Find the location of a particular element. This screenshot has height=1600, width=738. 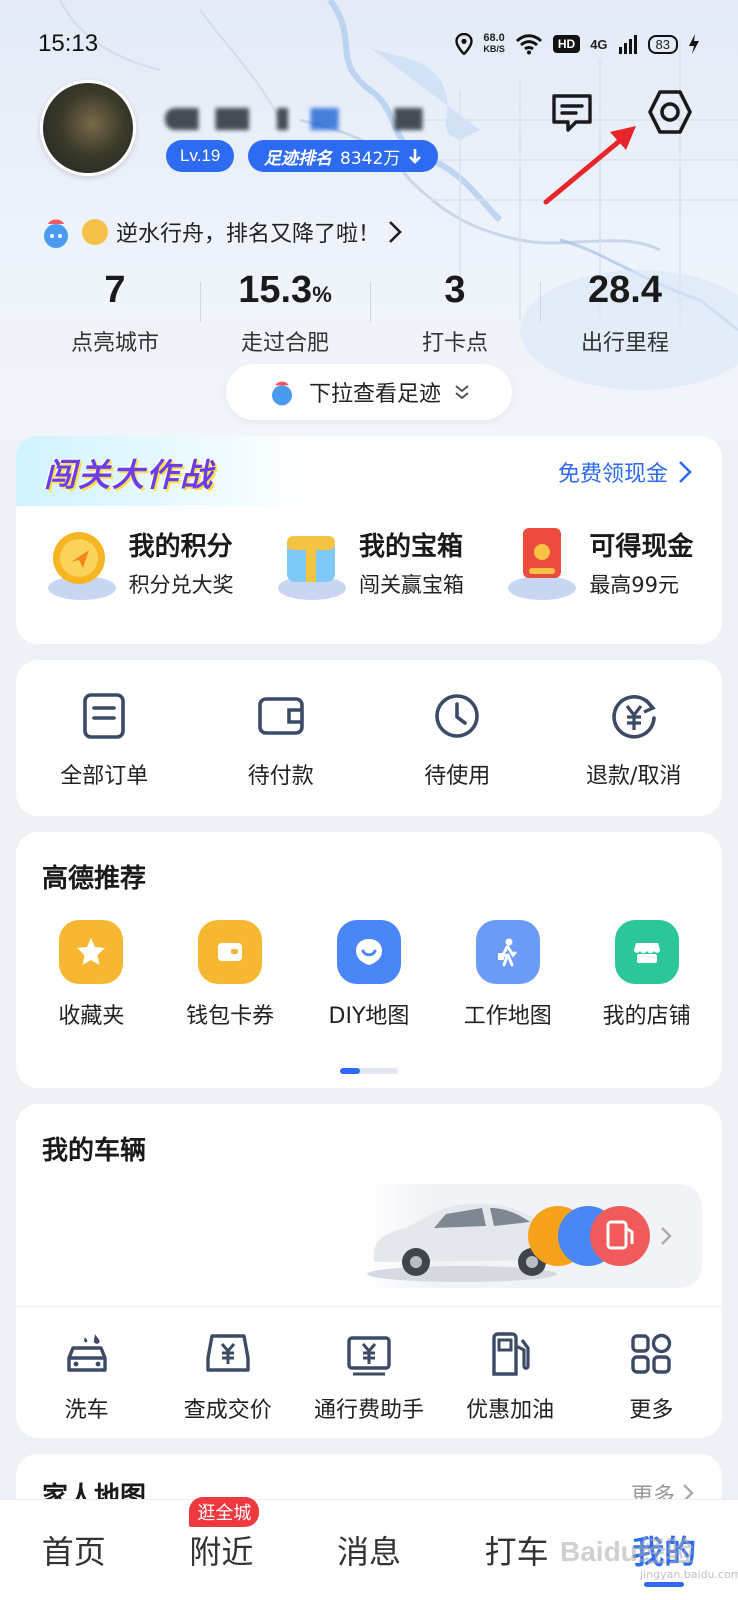

service-toll: 通行费助手 is located at coordinates (369, 1376).